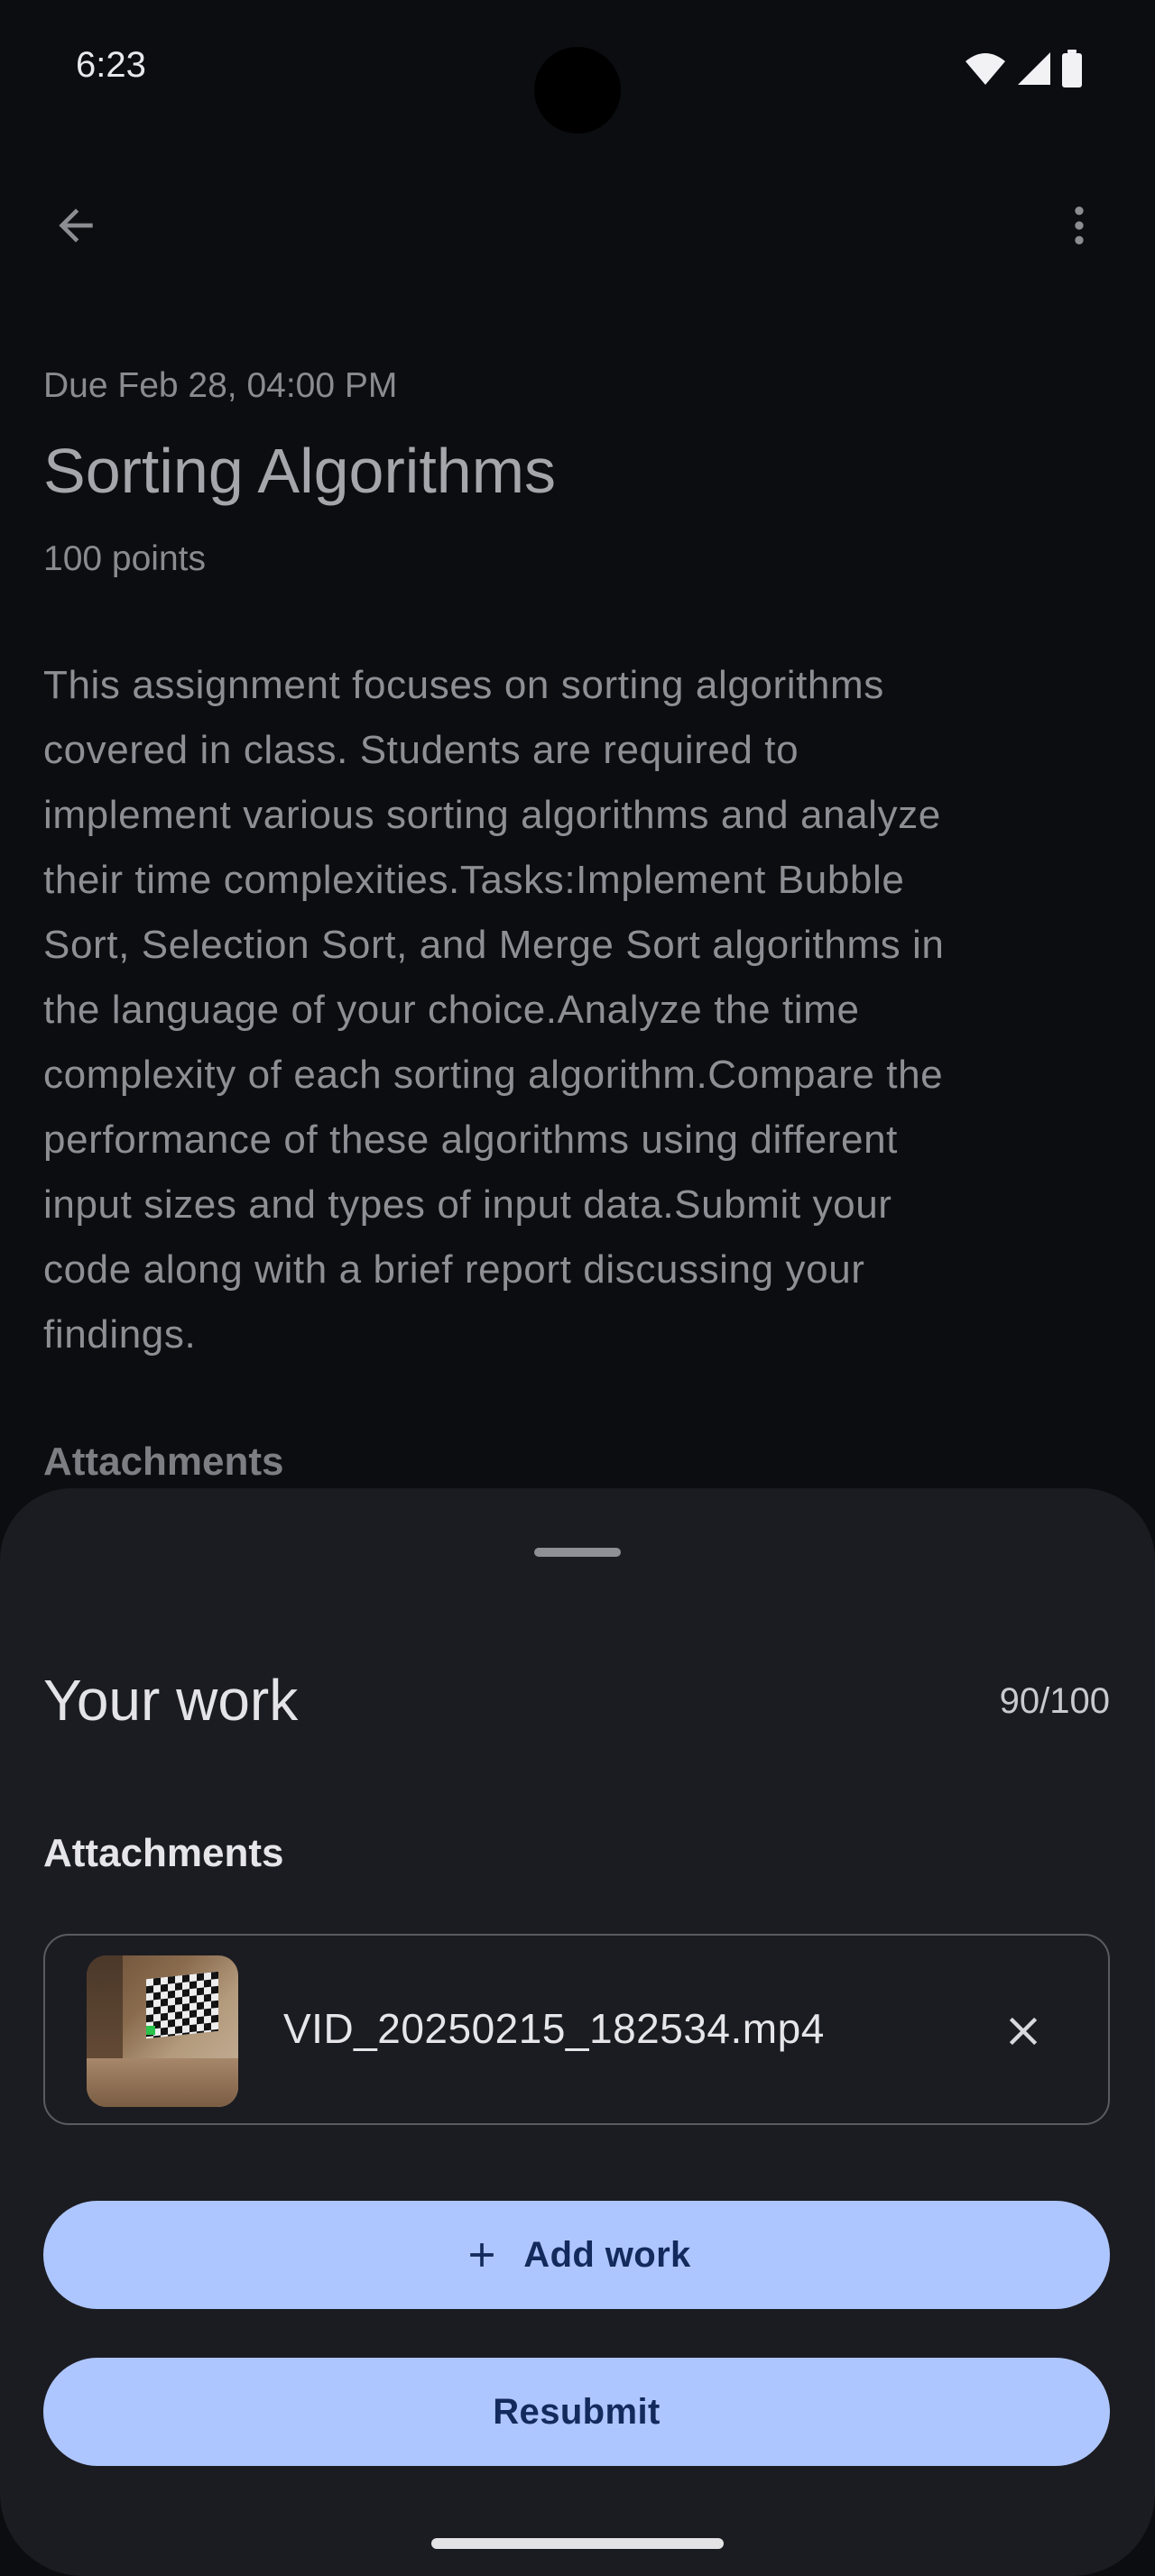 The width and height of the screenshot is (1155, 2576). What do you see at coordinates (577, 90) in the screenshot?
I see `camera-cutout` at bounding box center [577, 90].